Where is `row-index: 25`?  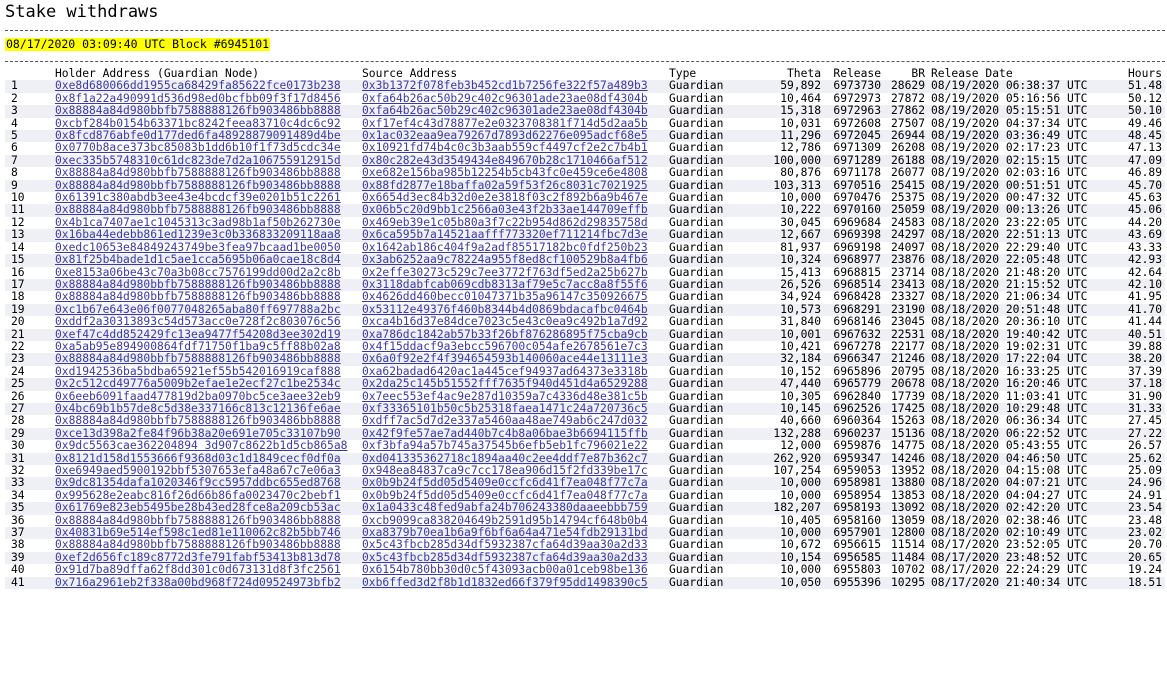 row-index: 25 is located at coordinates (30, 384).